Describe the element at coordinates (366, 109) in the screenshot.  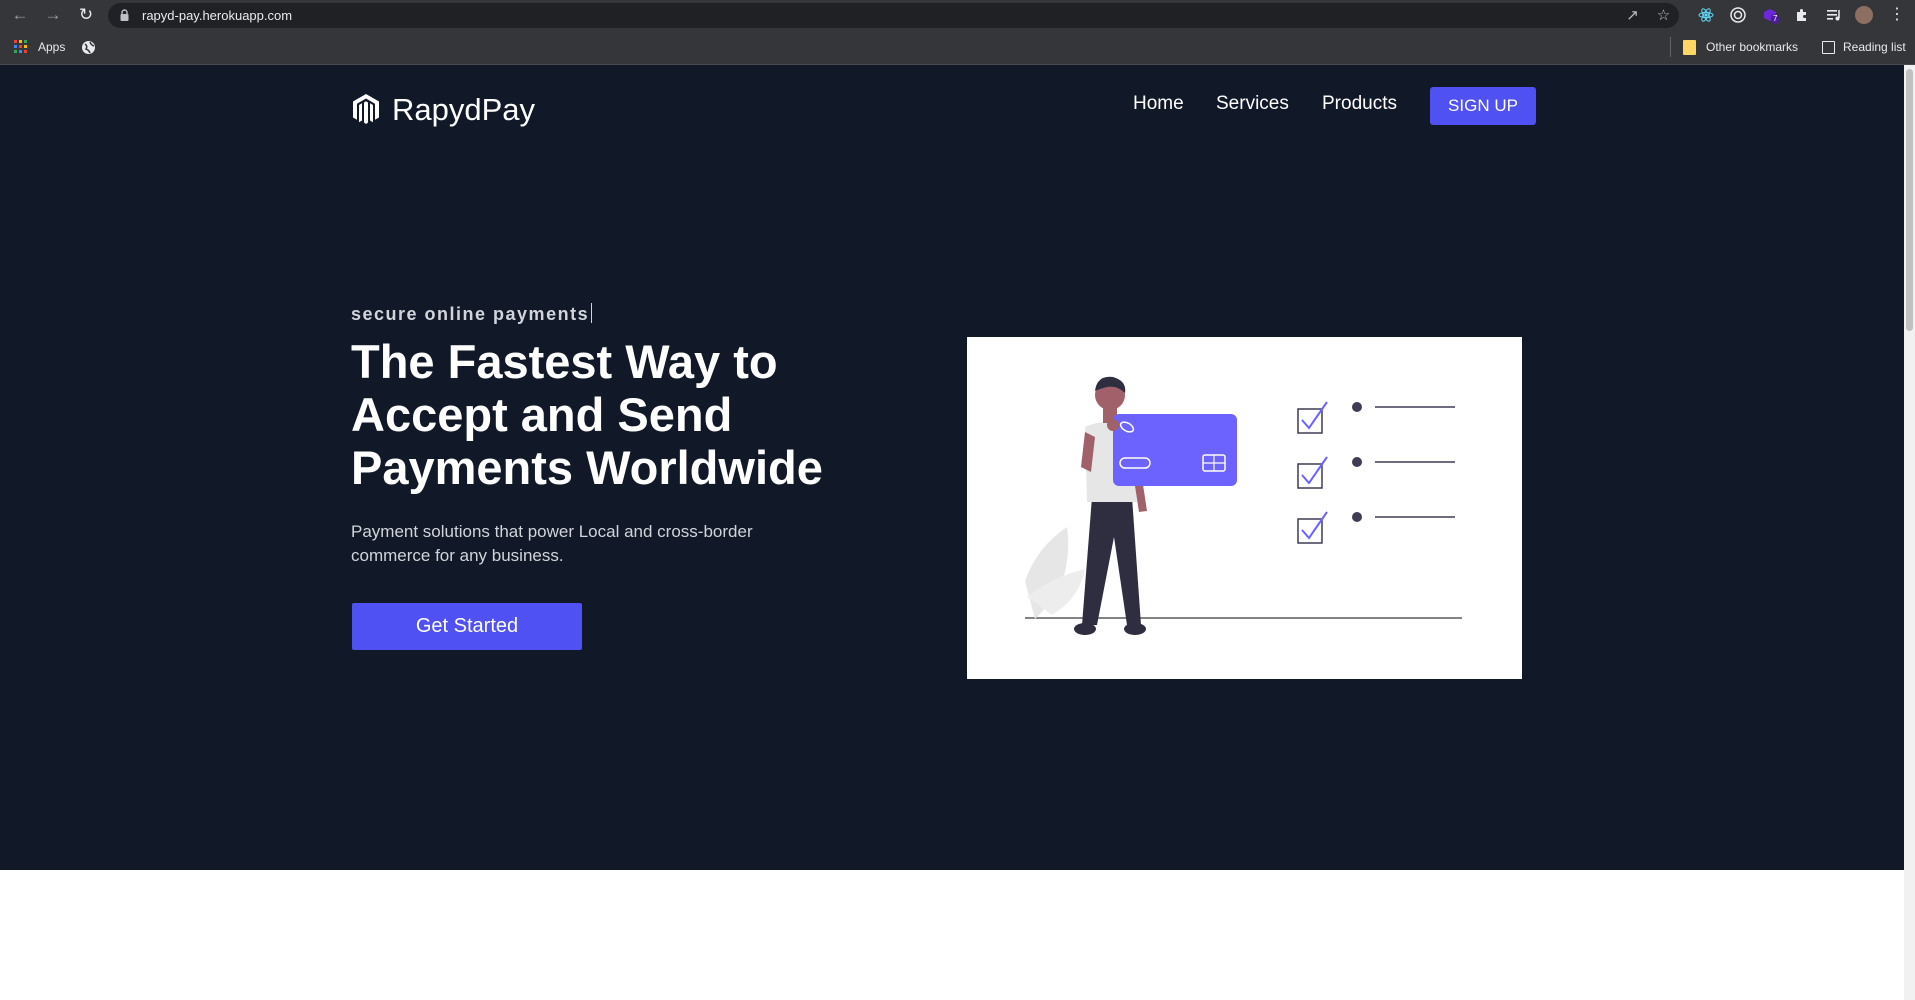
I see `brand-logo-icon` at that location.